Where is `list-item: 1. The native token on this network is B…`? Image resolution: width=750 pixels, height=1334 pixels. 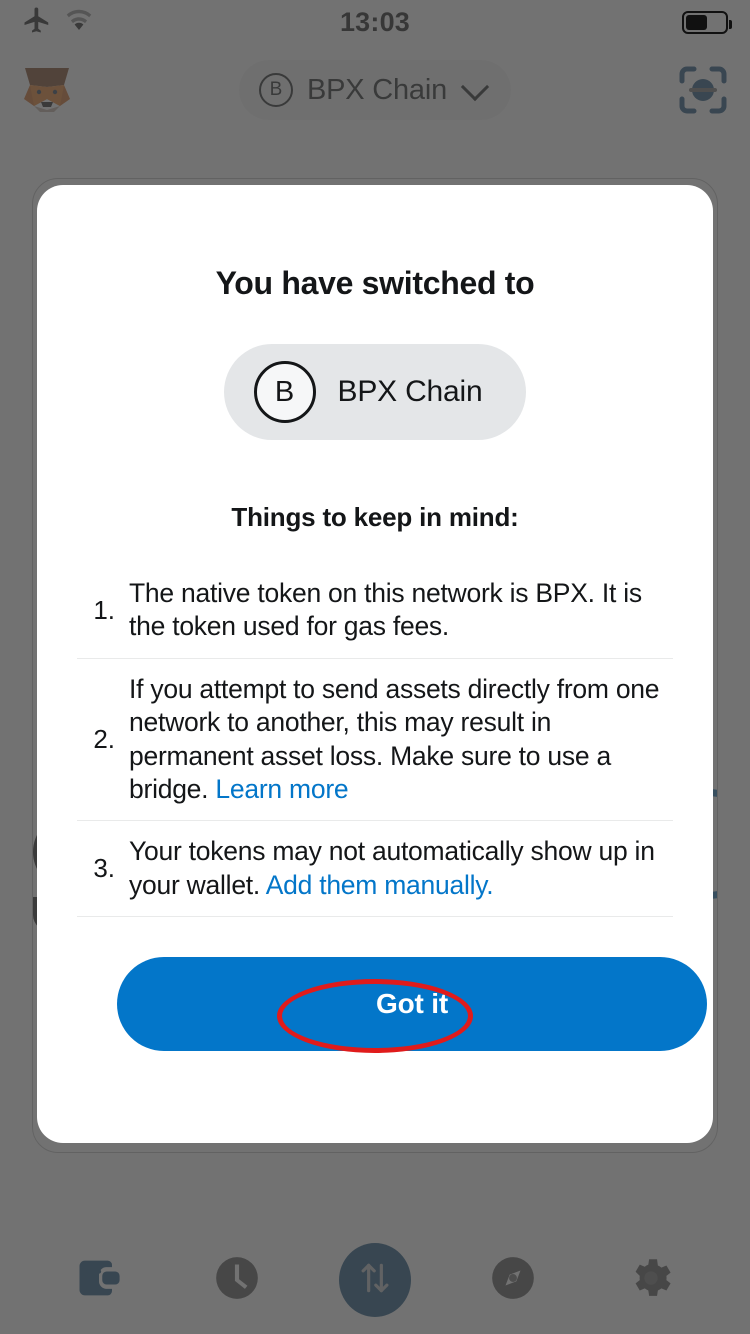
list-item: 1. The native token on this network is B… is located at coordinates (375, 611).